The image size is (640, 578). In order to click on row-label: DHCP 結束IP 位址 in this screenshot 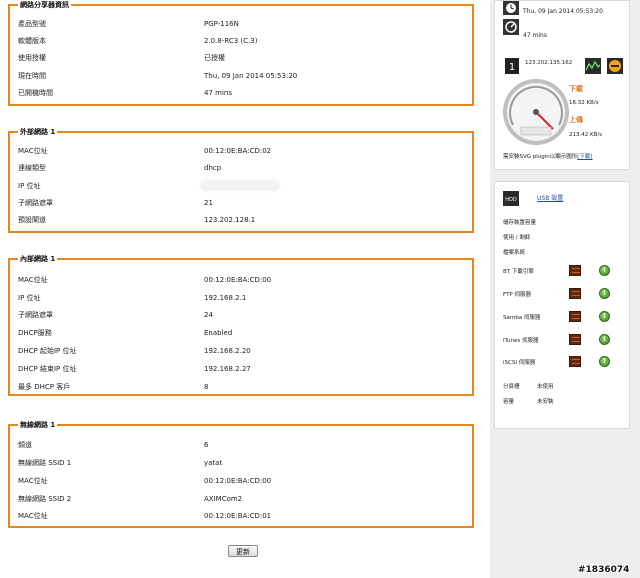, I will do `click(47, 369)`.